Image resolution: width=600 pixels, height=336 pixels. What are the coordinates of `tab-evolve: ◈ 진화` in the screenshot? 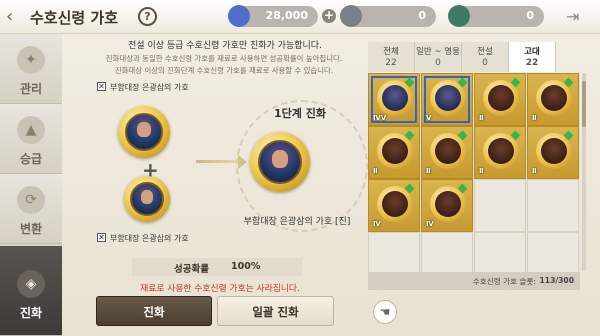 It's located at (31, 291).